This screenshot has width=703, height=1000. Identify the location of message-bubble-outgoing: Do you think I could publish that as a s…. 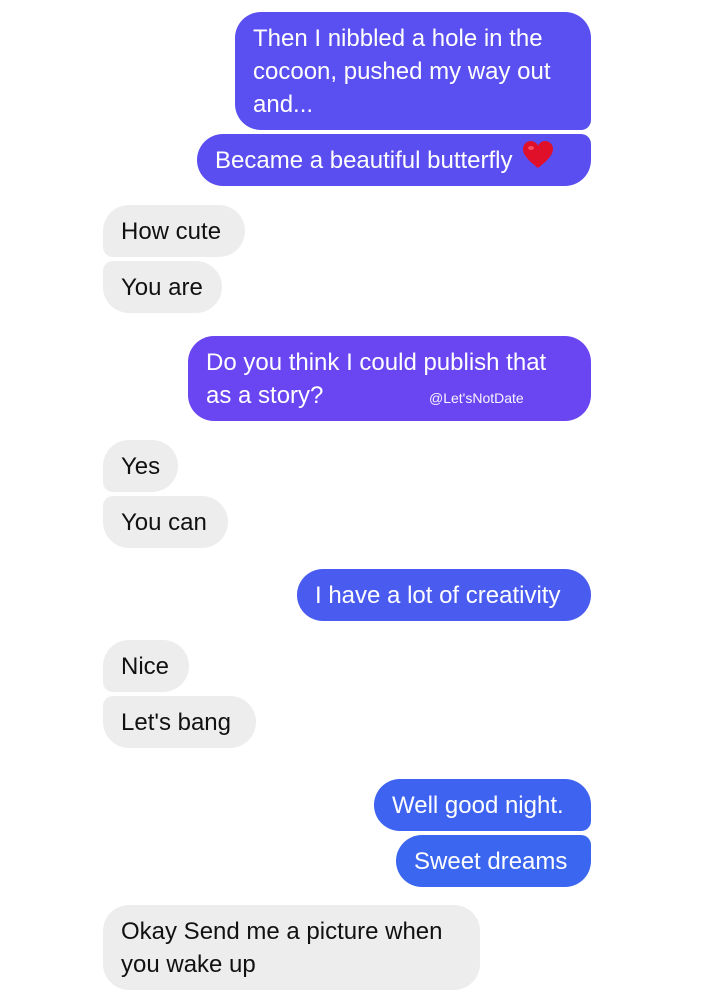
(389, 378).